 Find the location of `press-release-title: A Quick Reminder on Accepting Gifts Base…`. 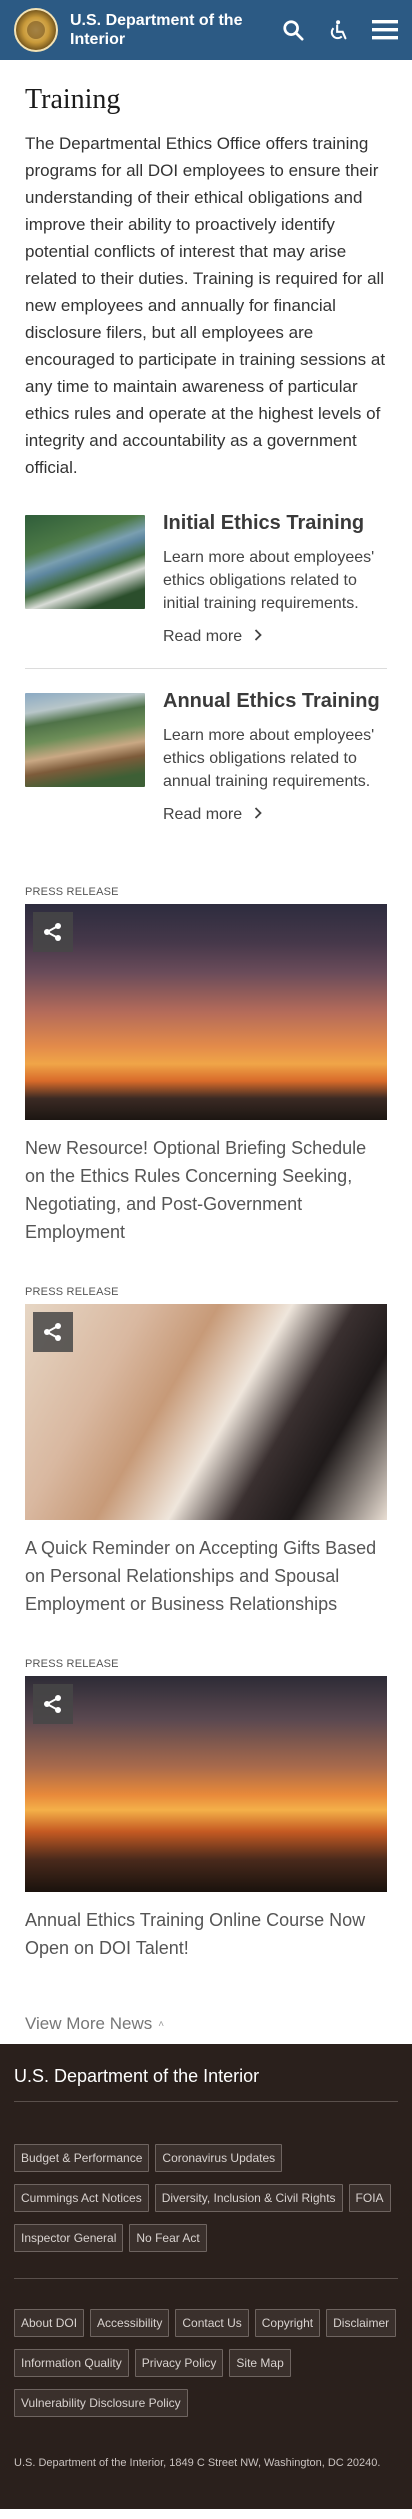

press-release-title: A Quick Reminder on Accepting Gifts Base… is located at coordinates (206, 1576).